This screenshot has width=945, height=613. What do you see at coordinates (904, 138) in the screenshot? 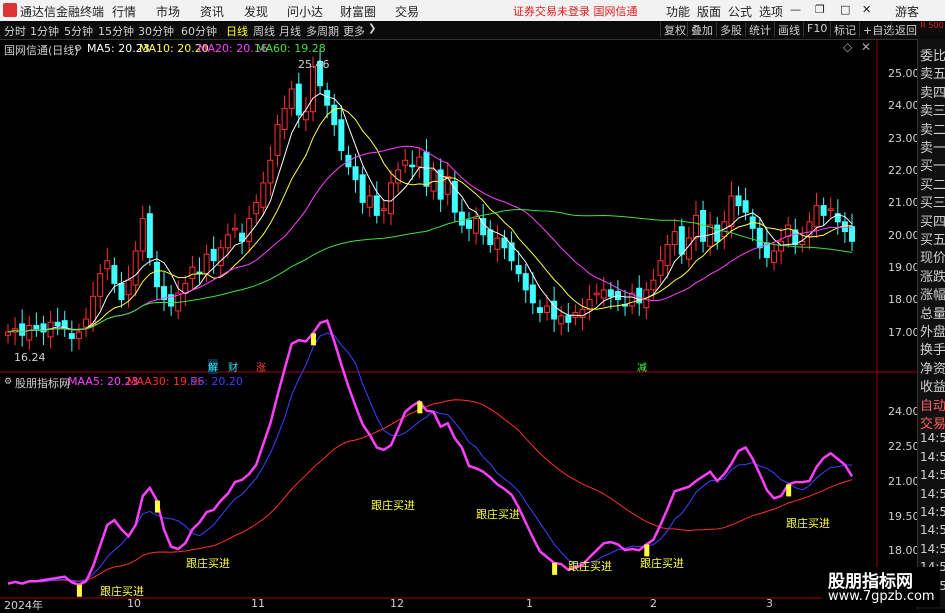
I see `y-tick: 23.00` at bounding box center [904, 138].